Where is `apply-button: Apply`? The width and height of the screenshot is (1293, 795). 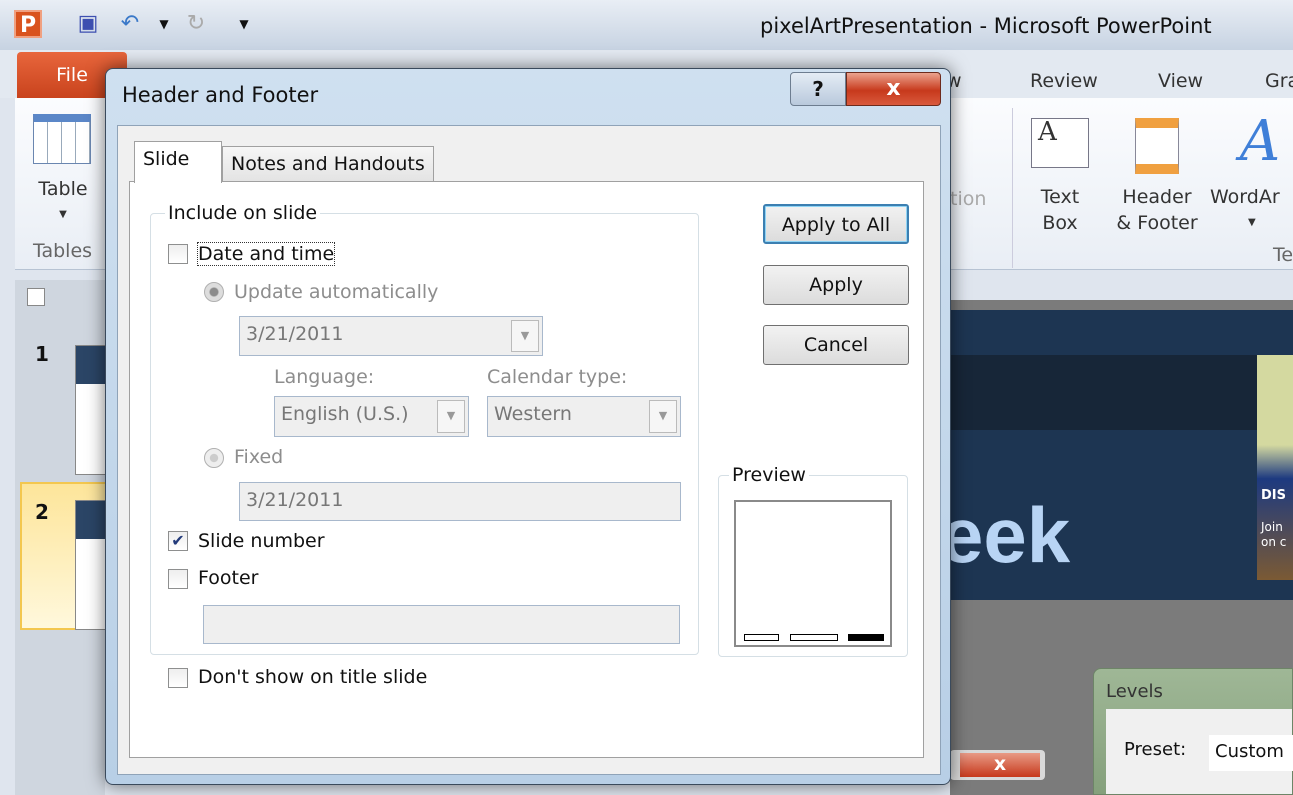 apply-button: Apply is located at coordinates (836, 285).